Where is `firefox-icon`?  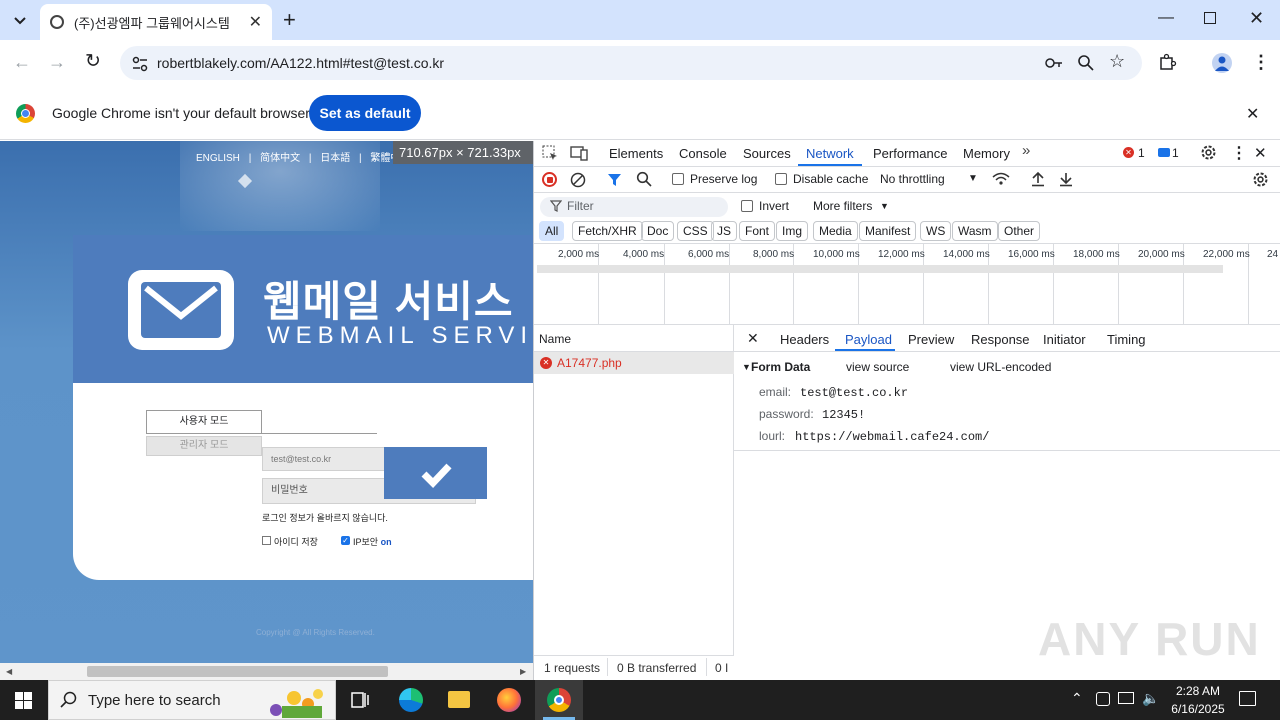 firefox-icon is located at coordinates (509, 700).